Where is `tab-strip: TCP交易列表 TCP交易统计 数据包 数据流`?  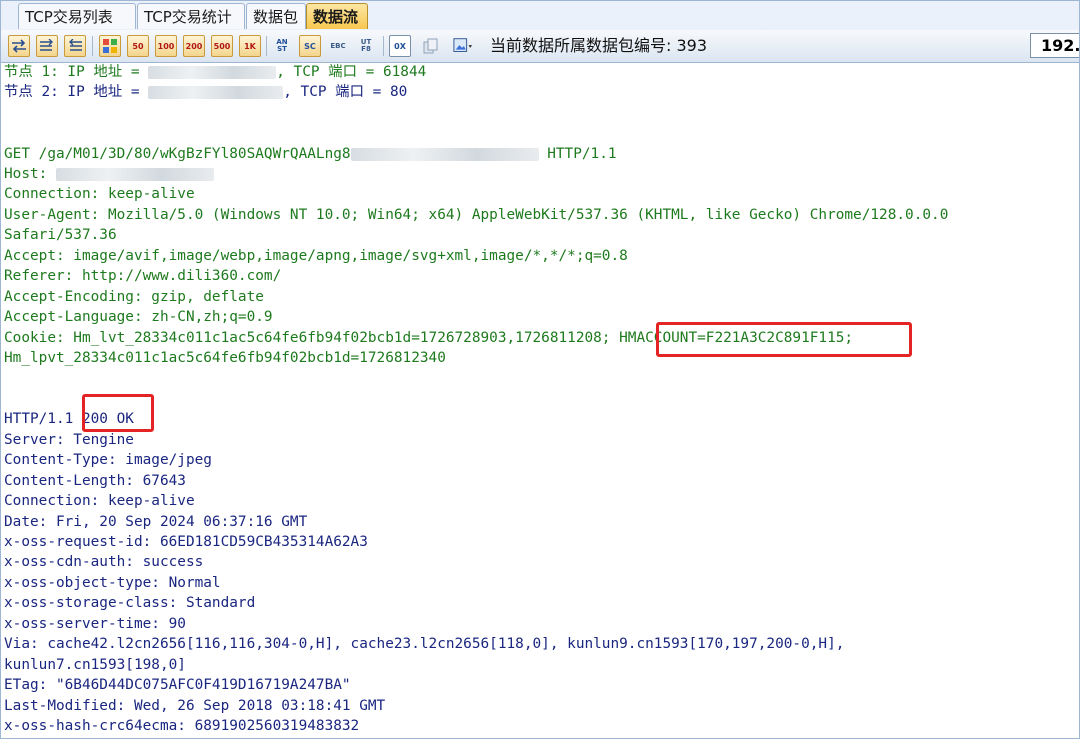 tab-strip: TCP交易列表 TCP交易统计 数据包 数据流 is located at coordinates (540, 15).